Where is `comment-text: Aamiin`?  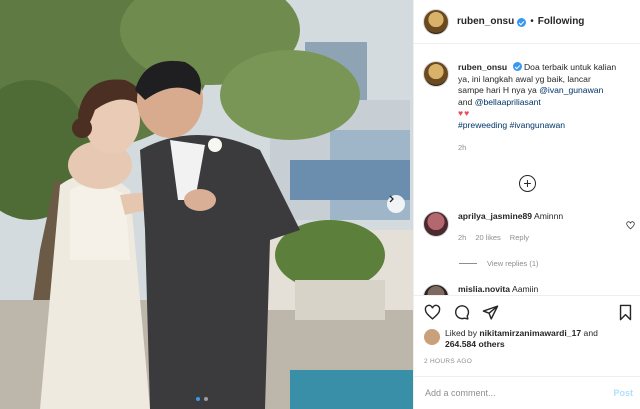 comment-text: Aamiin is located at coordinates (525, 289).